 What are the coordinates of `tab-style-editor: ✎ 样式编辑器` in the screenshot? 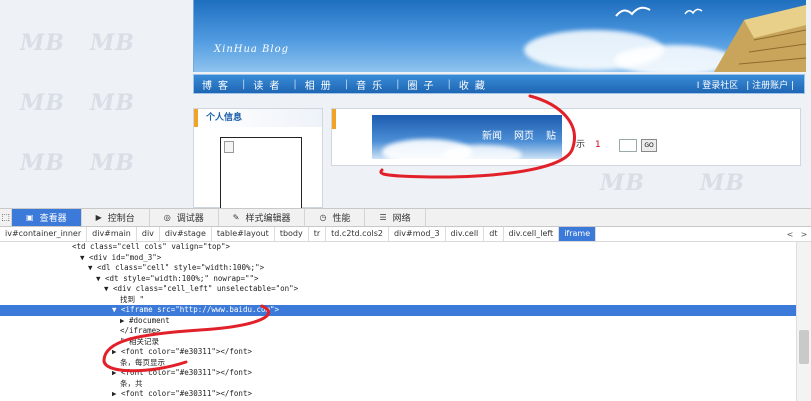 It's located at (262, 217).